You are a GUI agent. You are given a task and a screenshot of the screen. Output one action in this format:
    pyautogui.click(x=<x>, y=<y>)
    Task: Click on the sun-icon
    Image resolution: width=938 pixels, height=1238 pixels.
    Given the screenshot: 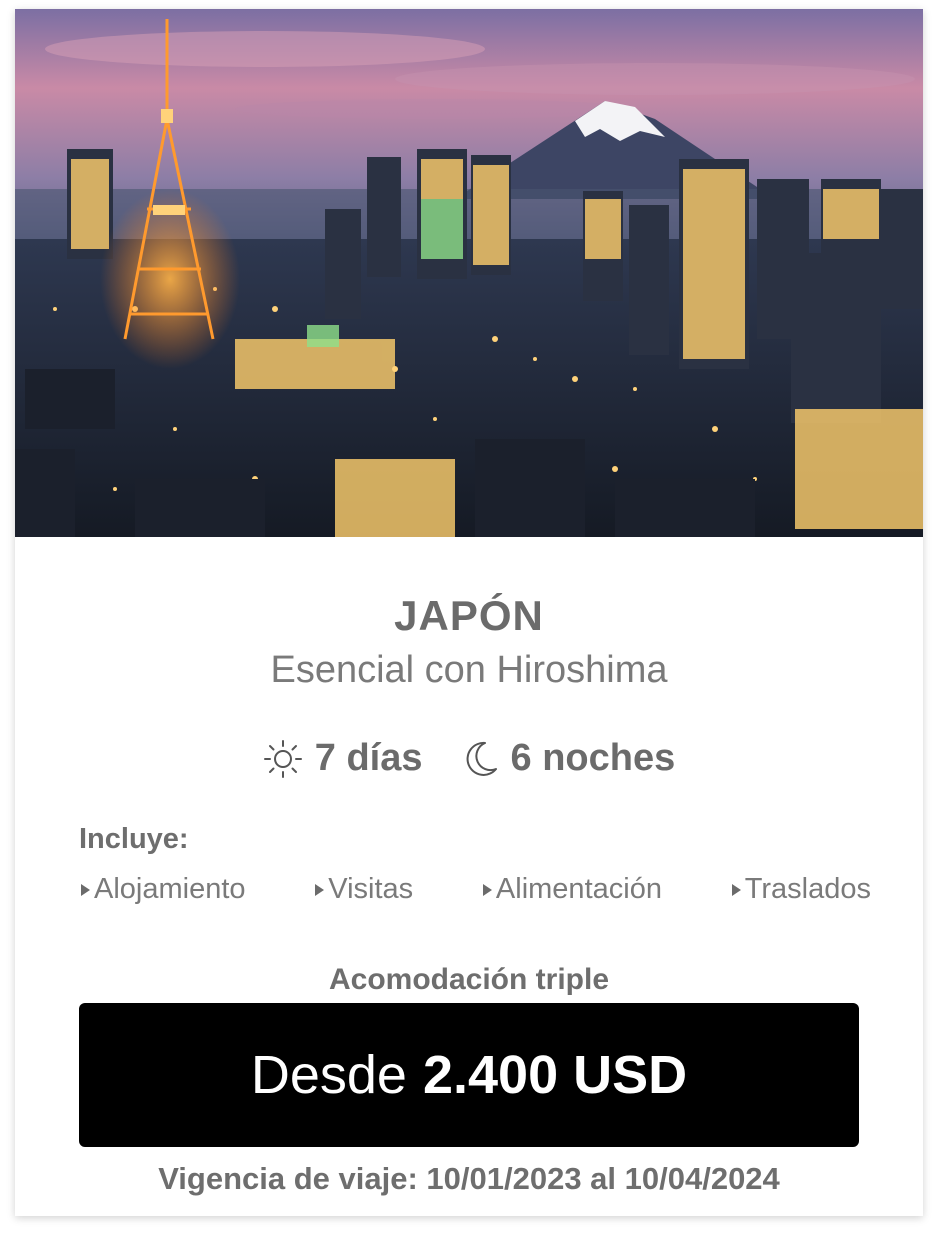 What is the action you would take?
    pyautogui.click(x=282, y=758)
    